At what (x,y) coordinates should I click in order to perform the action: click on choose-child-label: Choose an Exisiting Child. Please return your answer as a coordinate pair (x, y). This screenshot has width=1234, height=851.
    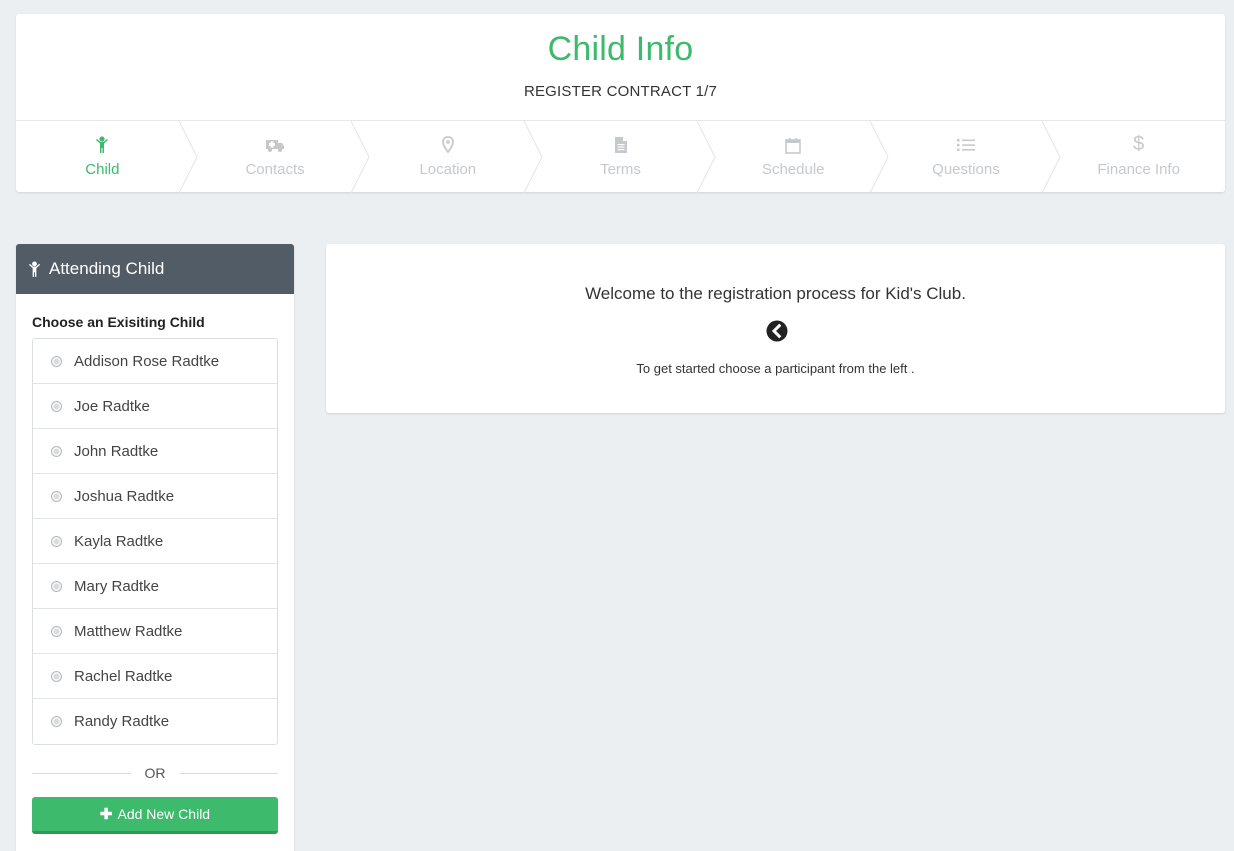
    Looking at the image, I should click on (118, 322).